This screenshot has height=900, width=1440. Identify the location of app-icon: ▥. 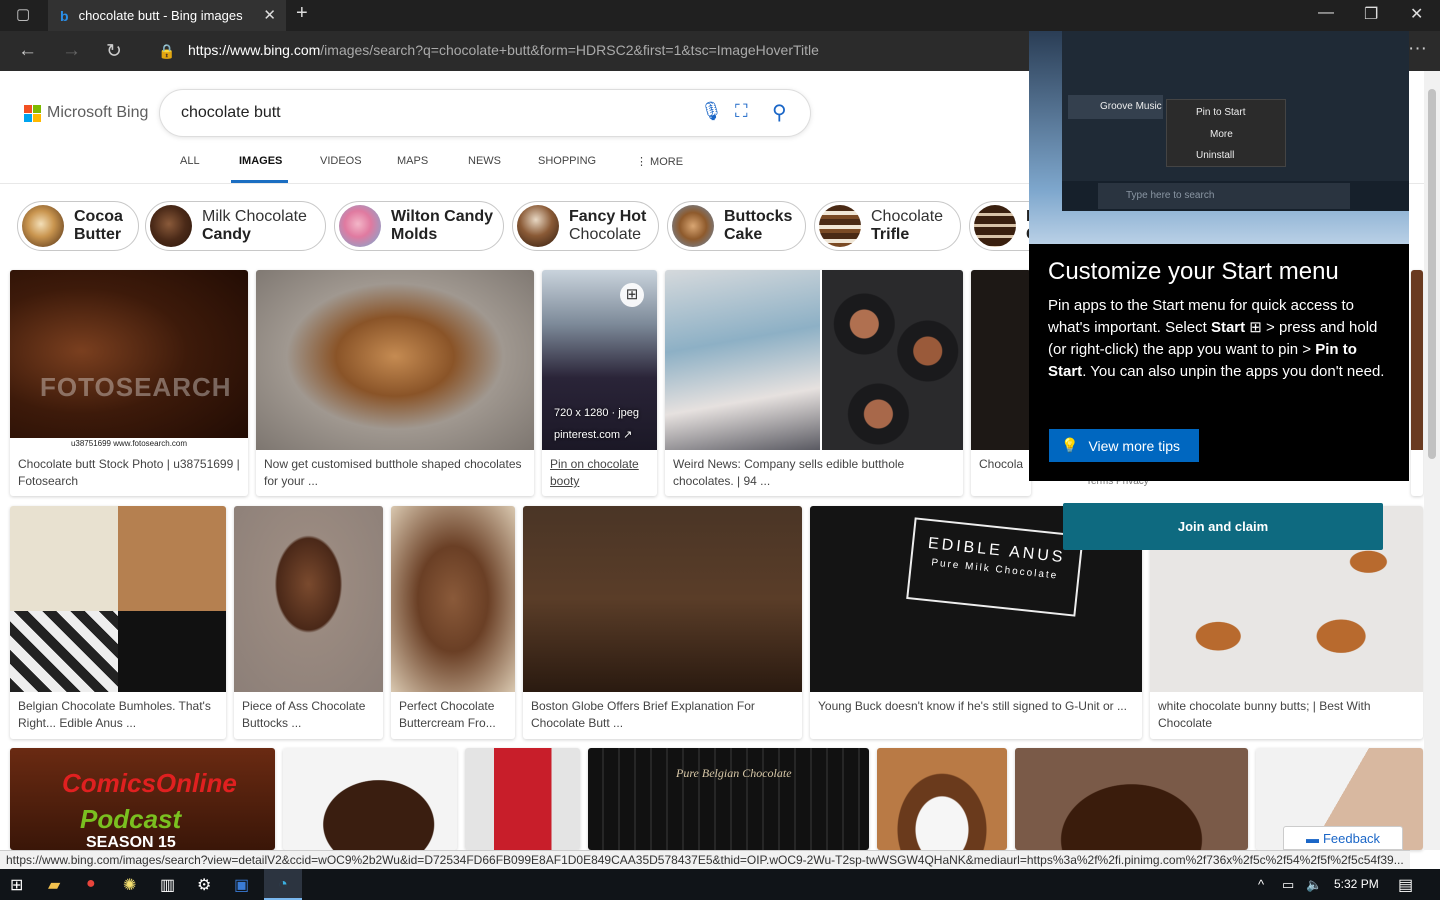
(167, 885).